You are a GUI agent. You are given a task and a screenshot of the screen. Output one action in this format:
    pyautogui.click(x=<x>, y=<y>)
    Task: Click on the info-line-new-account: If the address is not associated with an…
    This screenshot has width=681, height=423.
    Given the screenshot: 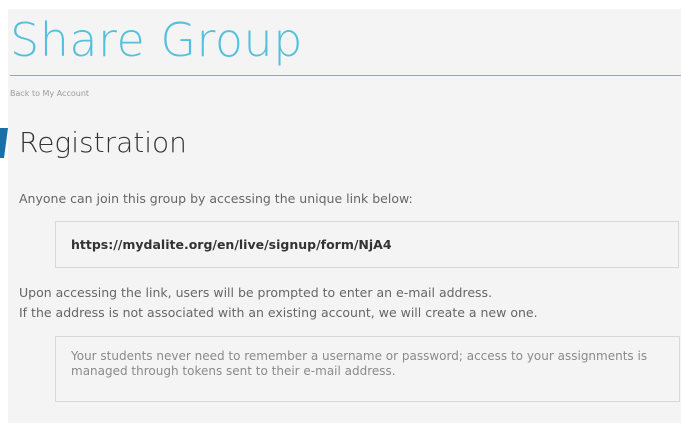 What is the action you would take?
    pyautogui.click(x=278, y=312)
    